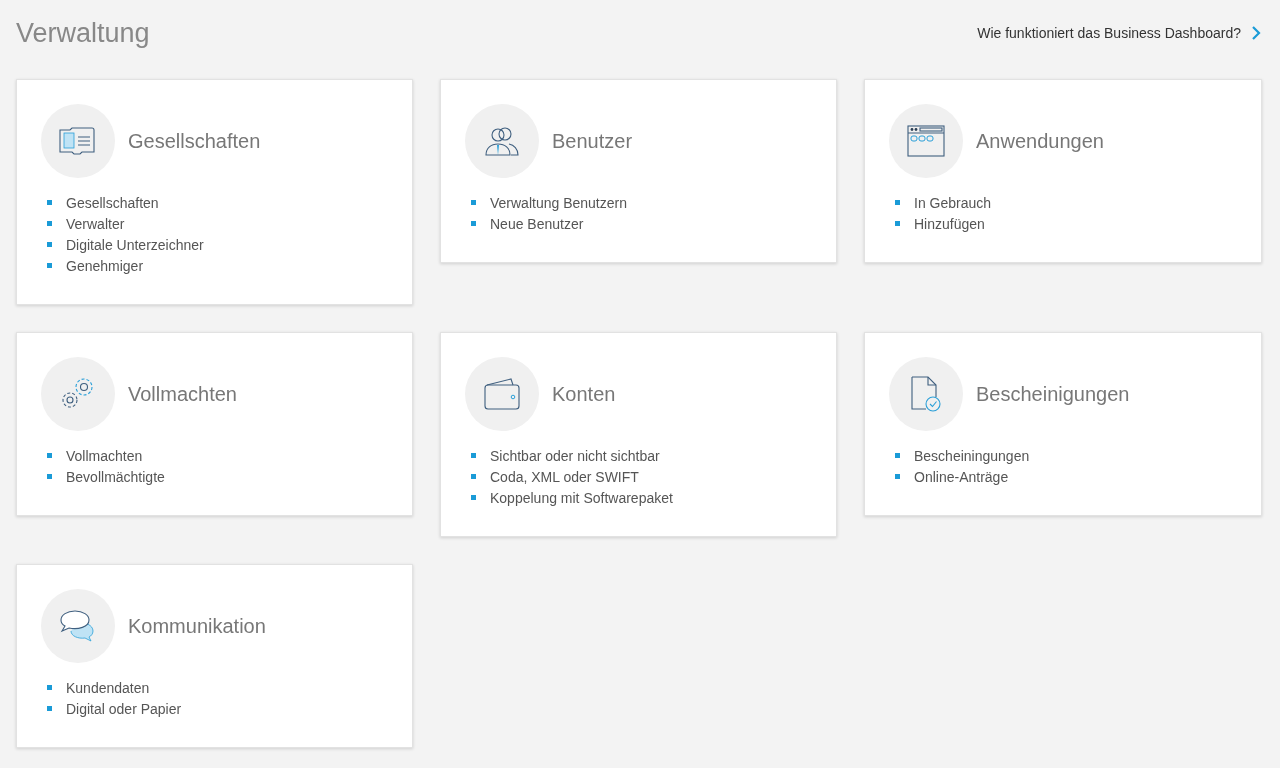 The image size is (1280, 768). Describe the element at coordinates (584, 394) in the screenshot. I see `card-title: Konten` at that location.